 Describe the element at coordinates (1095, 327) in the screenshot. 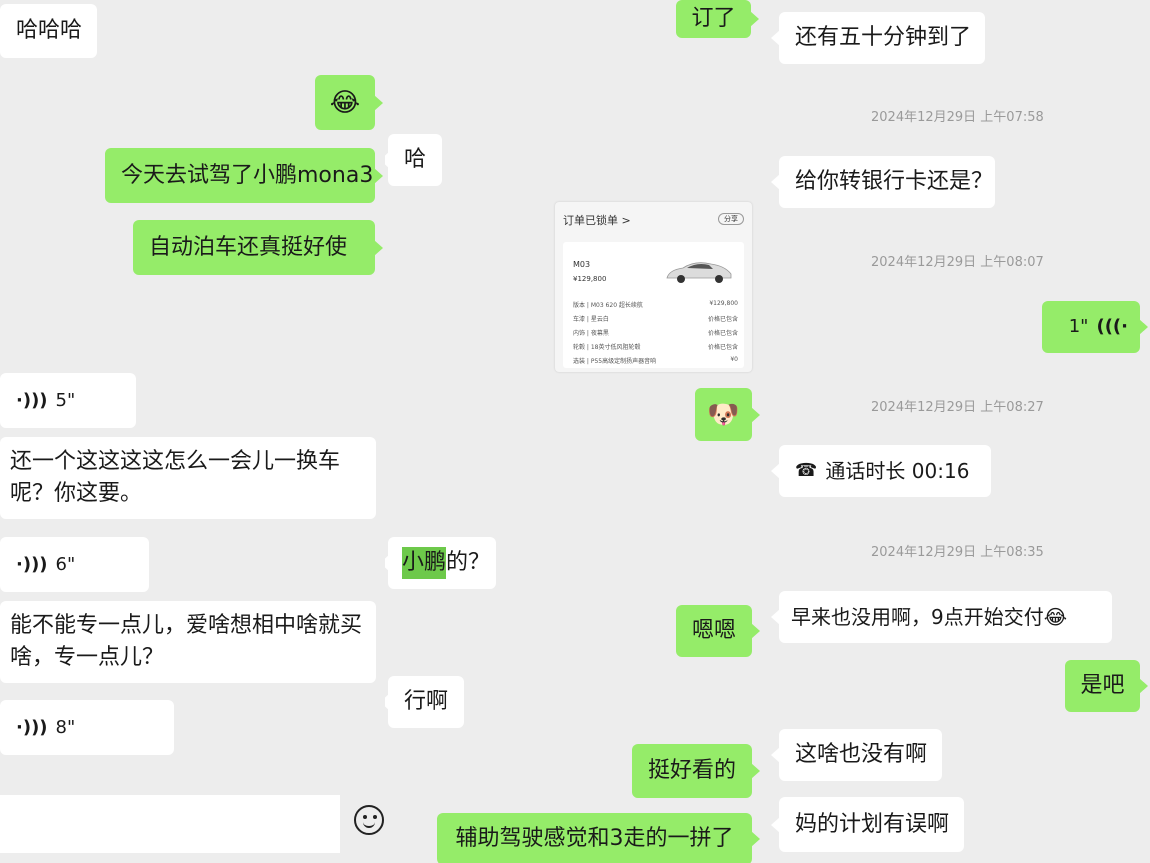

I see `voice-message: 1" (((·` at that location.